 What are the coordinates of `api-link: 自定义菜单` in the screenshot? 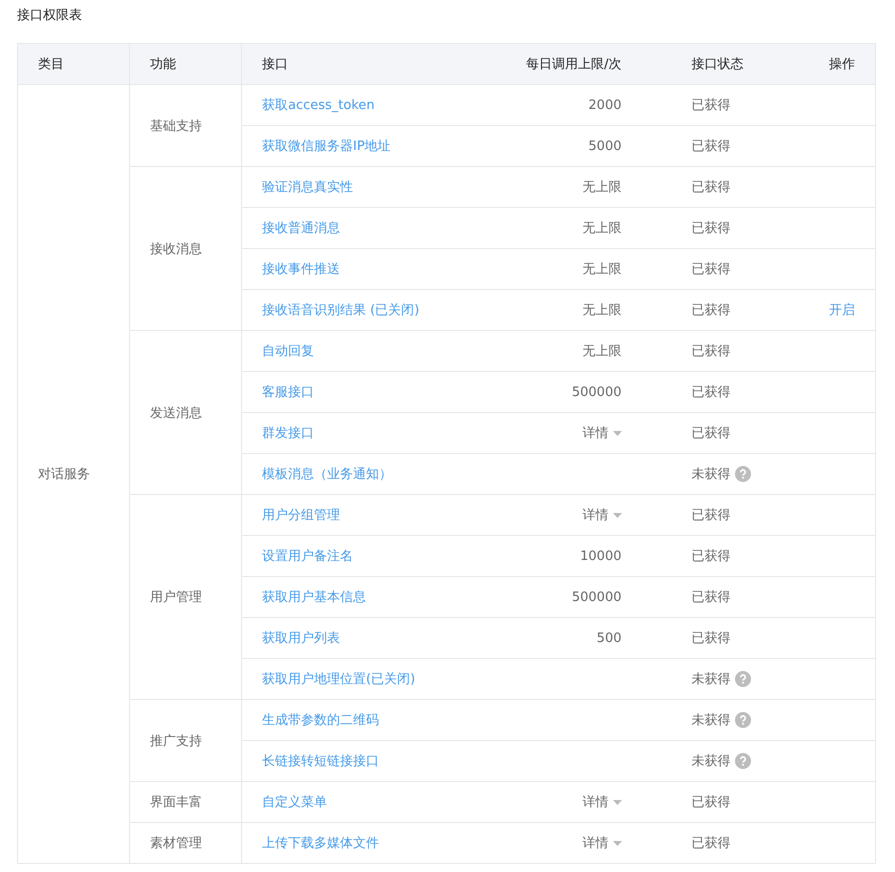 It's located at (294, 802).